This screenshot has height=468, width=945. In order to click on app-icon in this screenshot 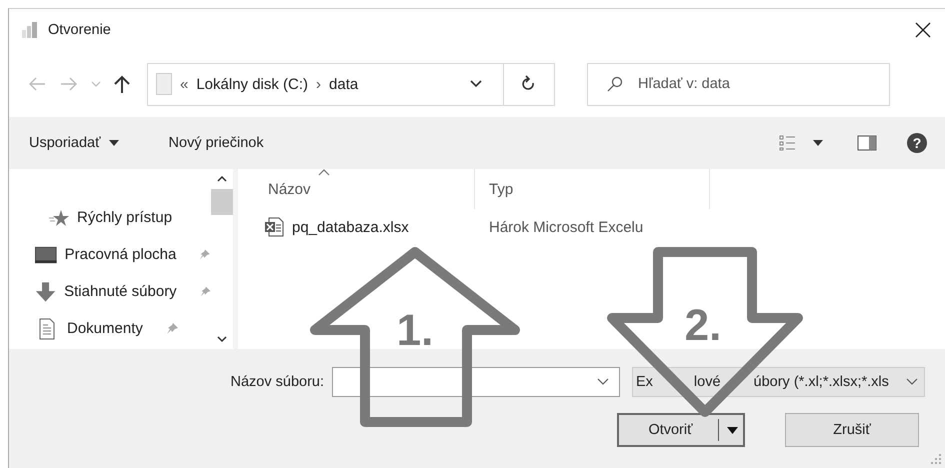, I will do `click(30, 30)`.